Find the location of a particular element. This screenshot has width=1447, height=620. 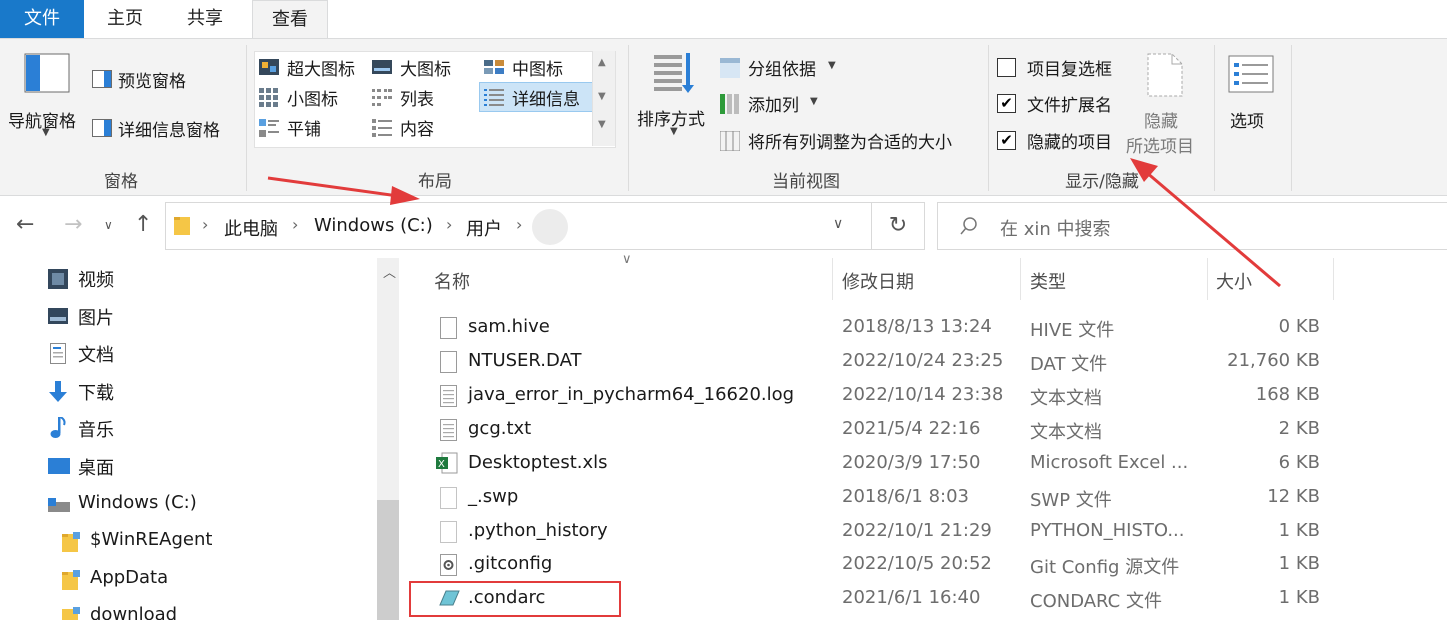

scroll-down-icon: ▼ is located at coordinates (602, 96).